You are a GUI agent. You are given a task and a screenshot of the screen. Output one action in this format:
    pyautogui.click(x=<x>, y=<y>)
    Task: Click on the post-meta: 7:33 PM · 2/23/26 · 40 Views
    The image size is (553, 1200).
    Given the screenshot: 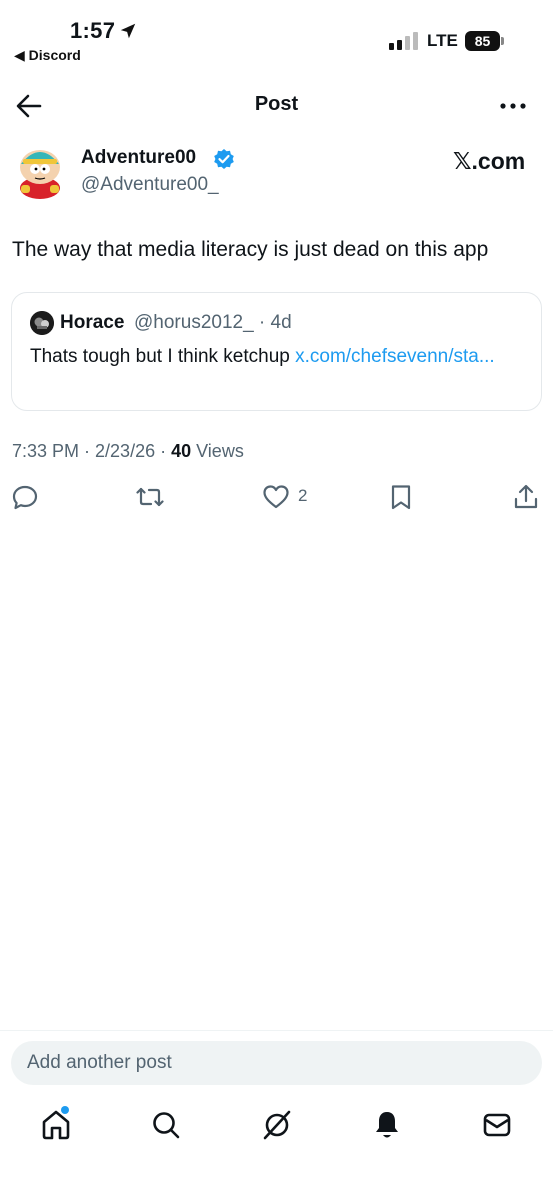 What is the action you would take?
    pyautogui.click(x=128, y=451)
    